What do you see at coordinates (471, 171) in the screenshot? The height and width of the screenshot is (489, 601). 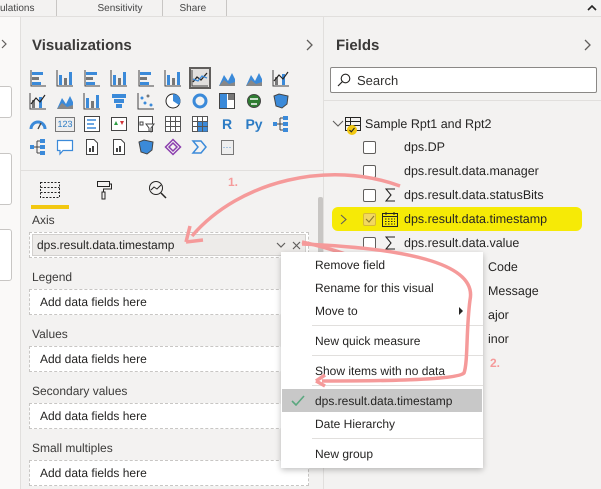 I see `field-name: dps.result.data.manager` at bounding box center [471, 171].